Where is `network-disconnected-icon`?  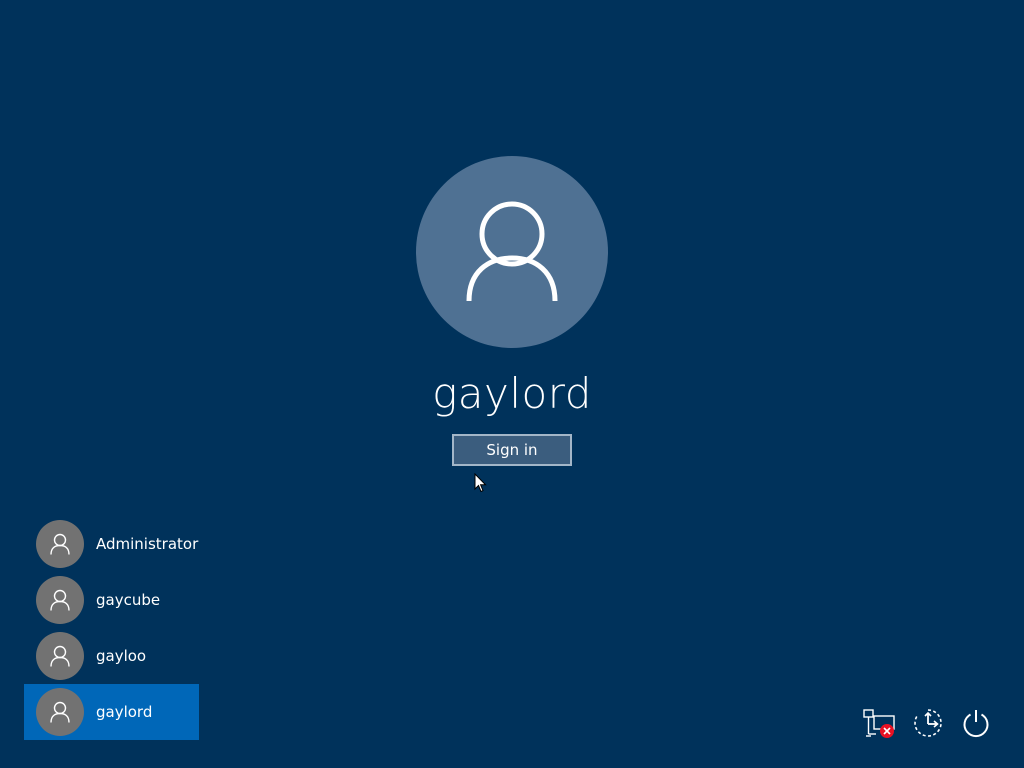
network-disconnected-icon is located at coordinates (879, 723).